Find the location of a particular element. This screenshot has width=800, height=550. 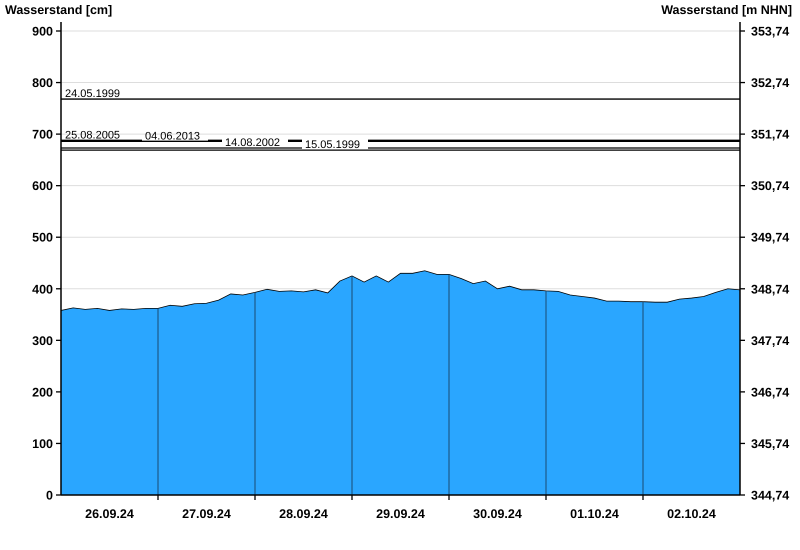

y-tick-label: 353,74 is located at coordinates (770, 31).